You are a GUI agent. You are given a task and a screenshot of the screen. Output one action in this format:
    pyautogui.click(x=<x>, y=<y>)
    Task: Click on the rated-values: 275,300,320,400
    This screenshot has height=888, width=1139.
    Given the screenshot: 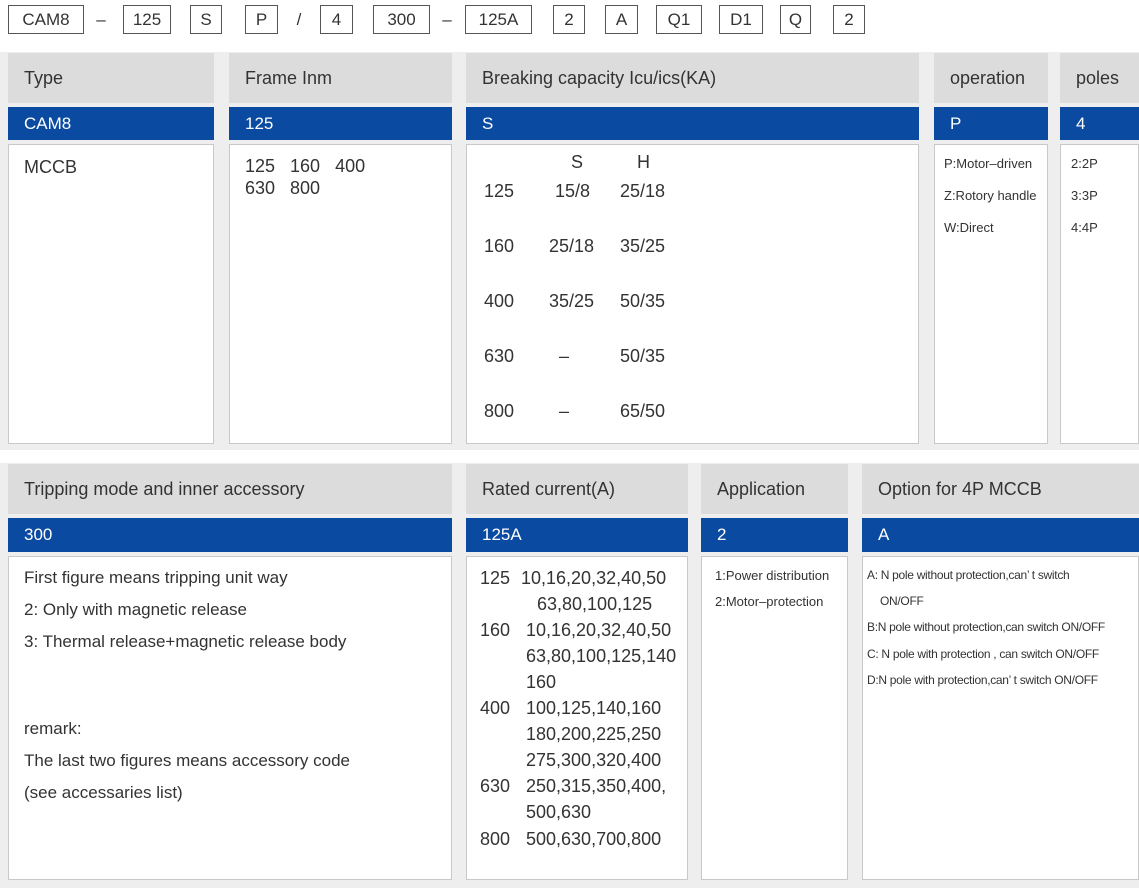 What is the action you would take?
    pyautogui.click(x=594, y=760)
    